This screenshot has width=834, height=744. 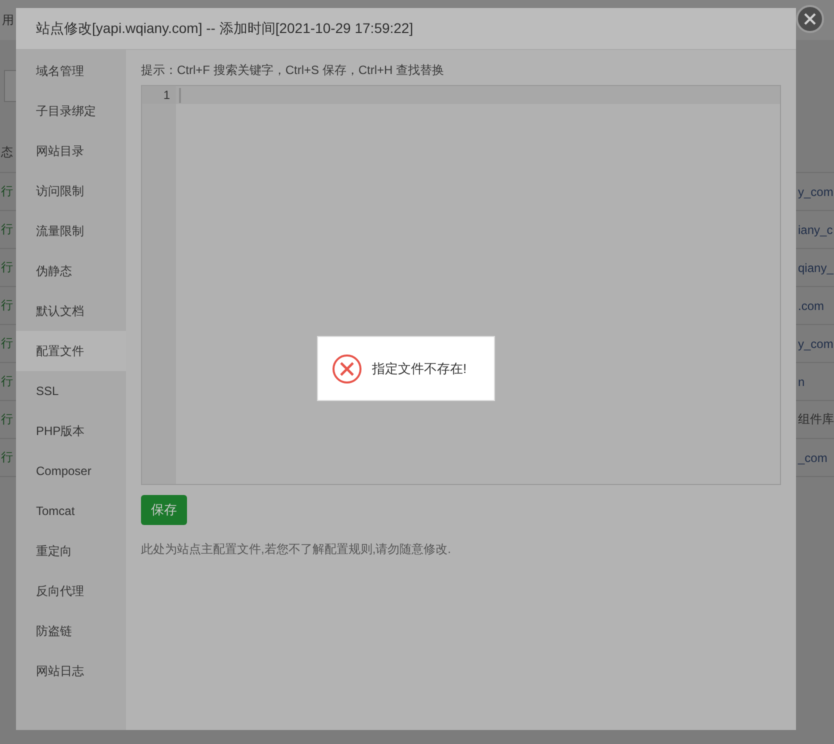 I want to click on dialog-title: 站点修改[yapi.wqiany.com] -- 添加时间[2021-10-29 17:59:22], so click(x=406, y=29).